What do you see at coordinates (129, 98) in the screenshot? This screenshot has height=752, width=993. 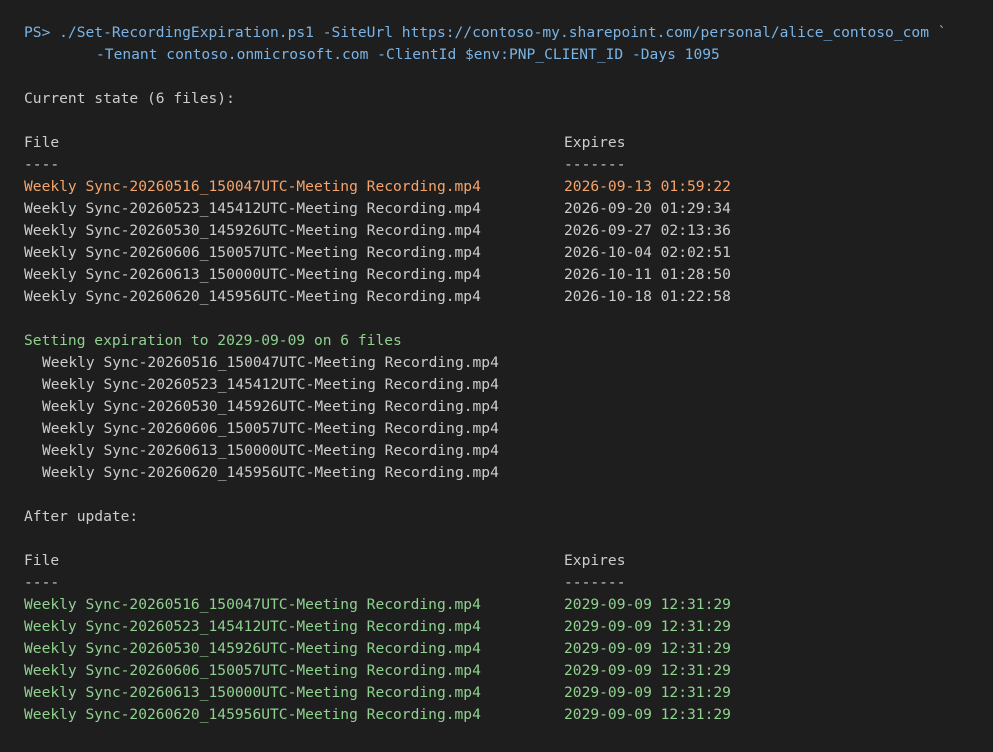 I see `current-state-heading: Current state (6 files):` at bounding box center [129, 98].